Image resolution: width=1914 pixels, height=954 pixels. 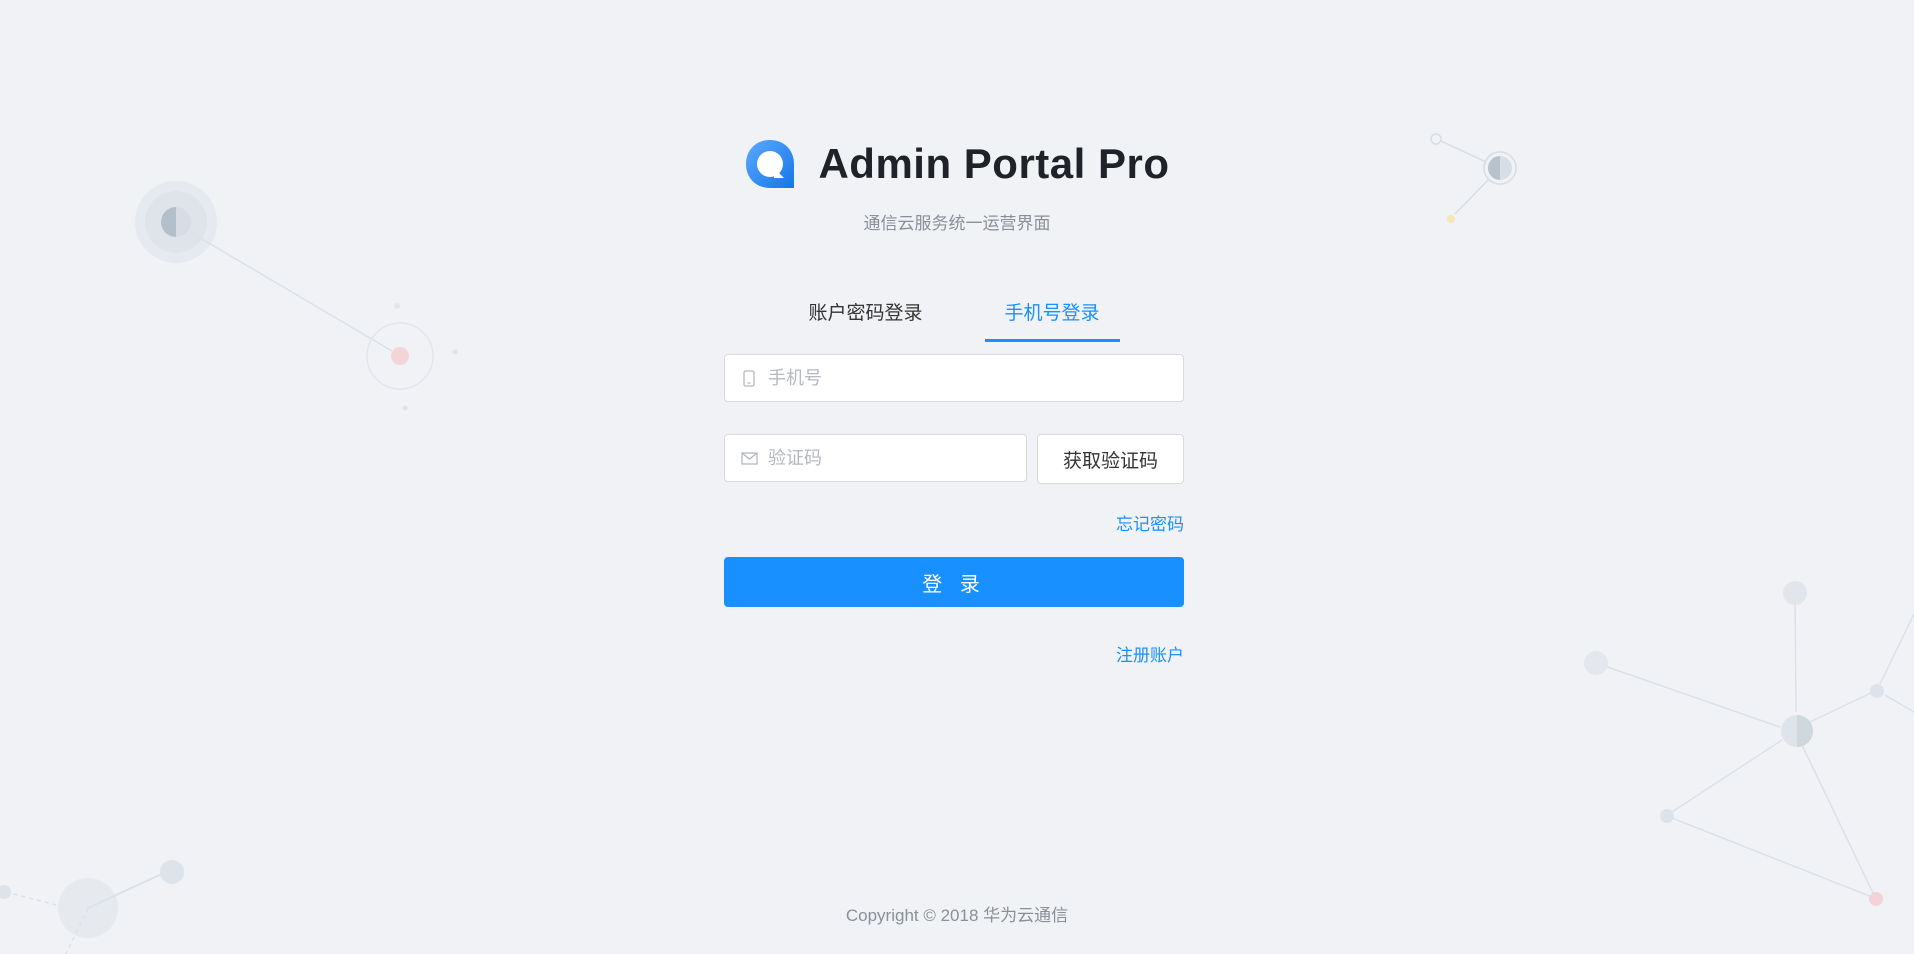 What do you see at coordinates (954, 522) in the screenshot?
I see `forgot-password-row: 忘记密码` at bounding box center [954, 522].